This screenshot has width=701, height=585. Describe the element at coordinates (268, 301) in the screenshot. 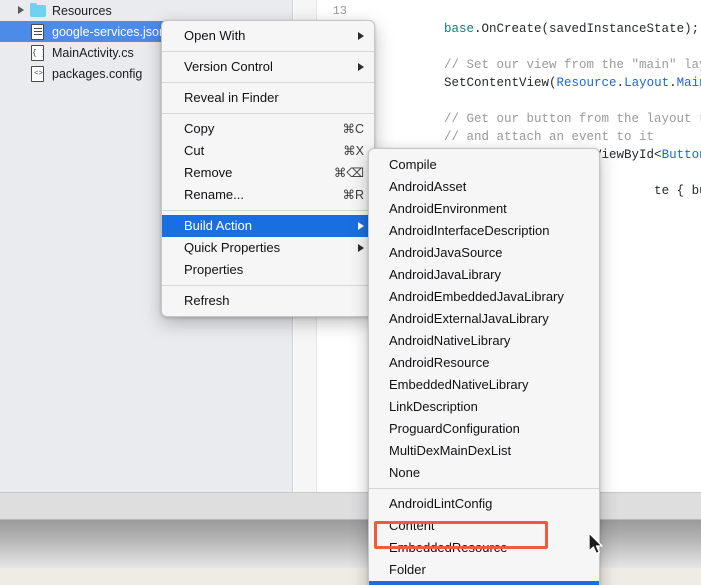

I see `menu-item-refresh: Refresh` at that location.